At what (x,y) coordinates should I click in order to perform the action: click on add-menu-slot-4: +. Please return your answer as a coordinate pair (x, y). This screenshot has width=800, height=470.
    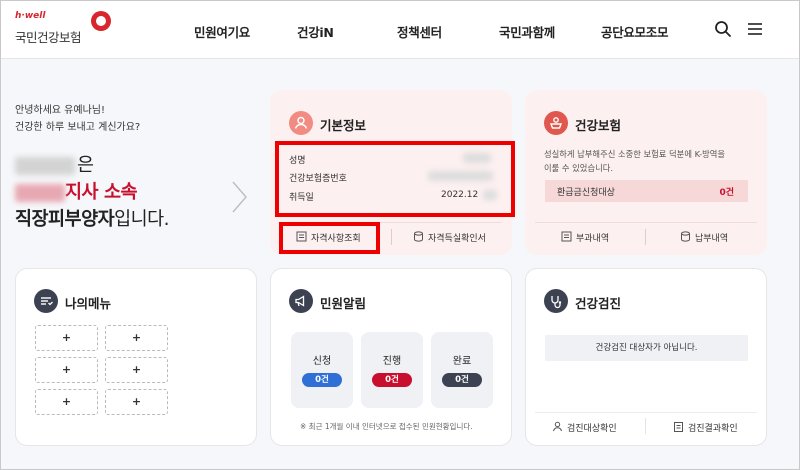
    Looking at the image, I should click on (136, 370).